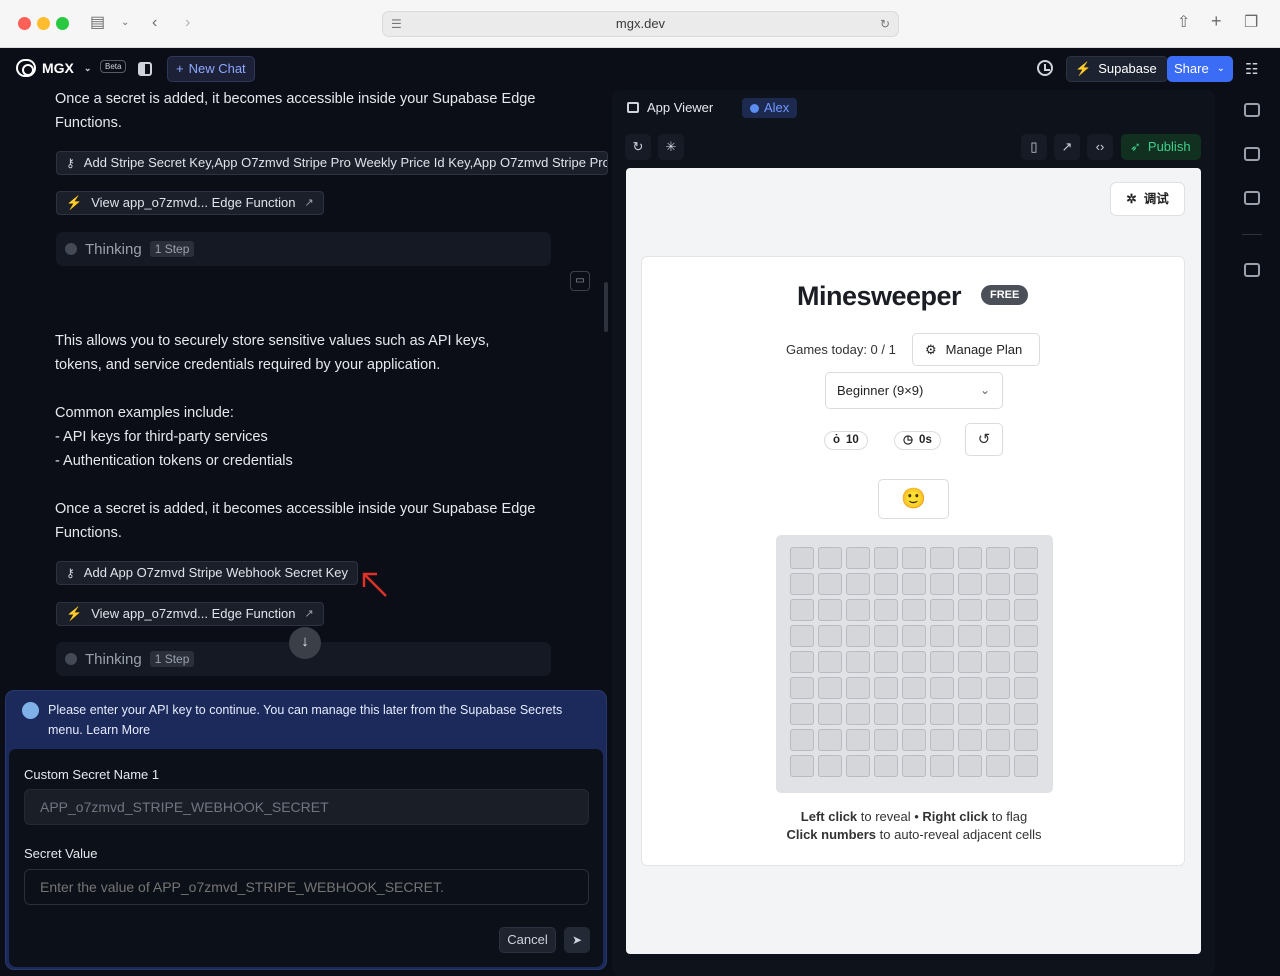  I want to click on code-file-icon, so click(1252, 198).